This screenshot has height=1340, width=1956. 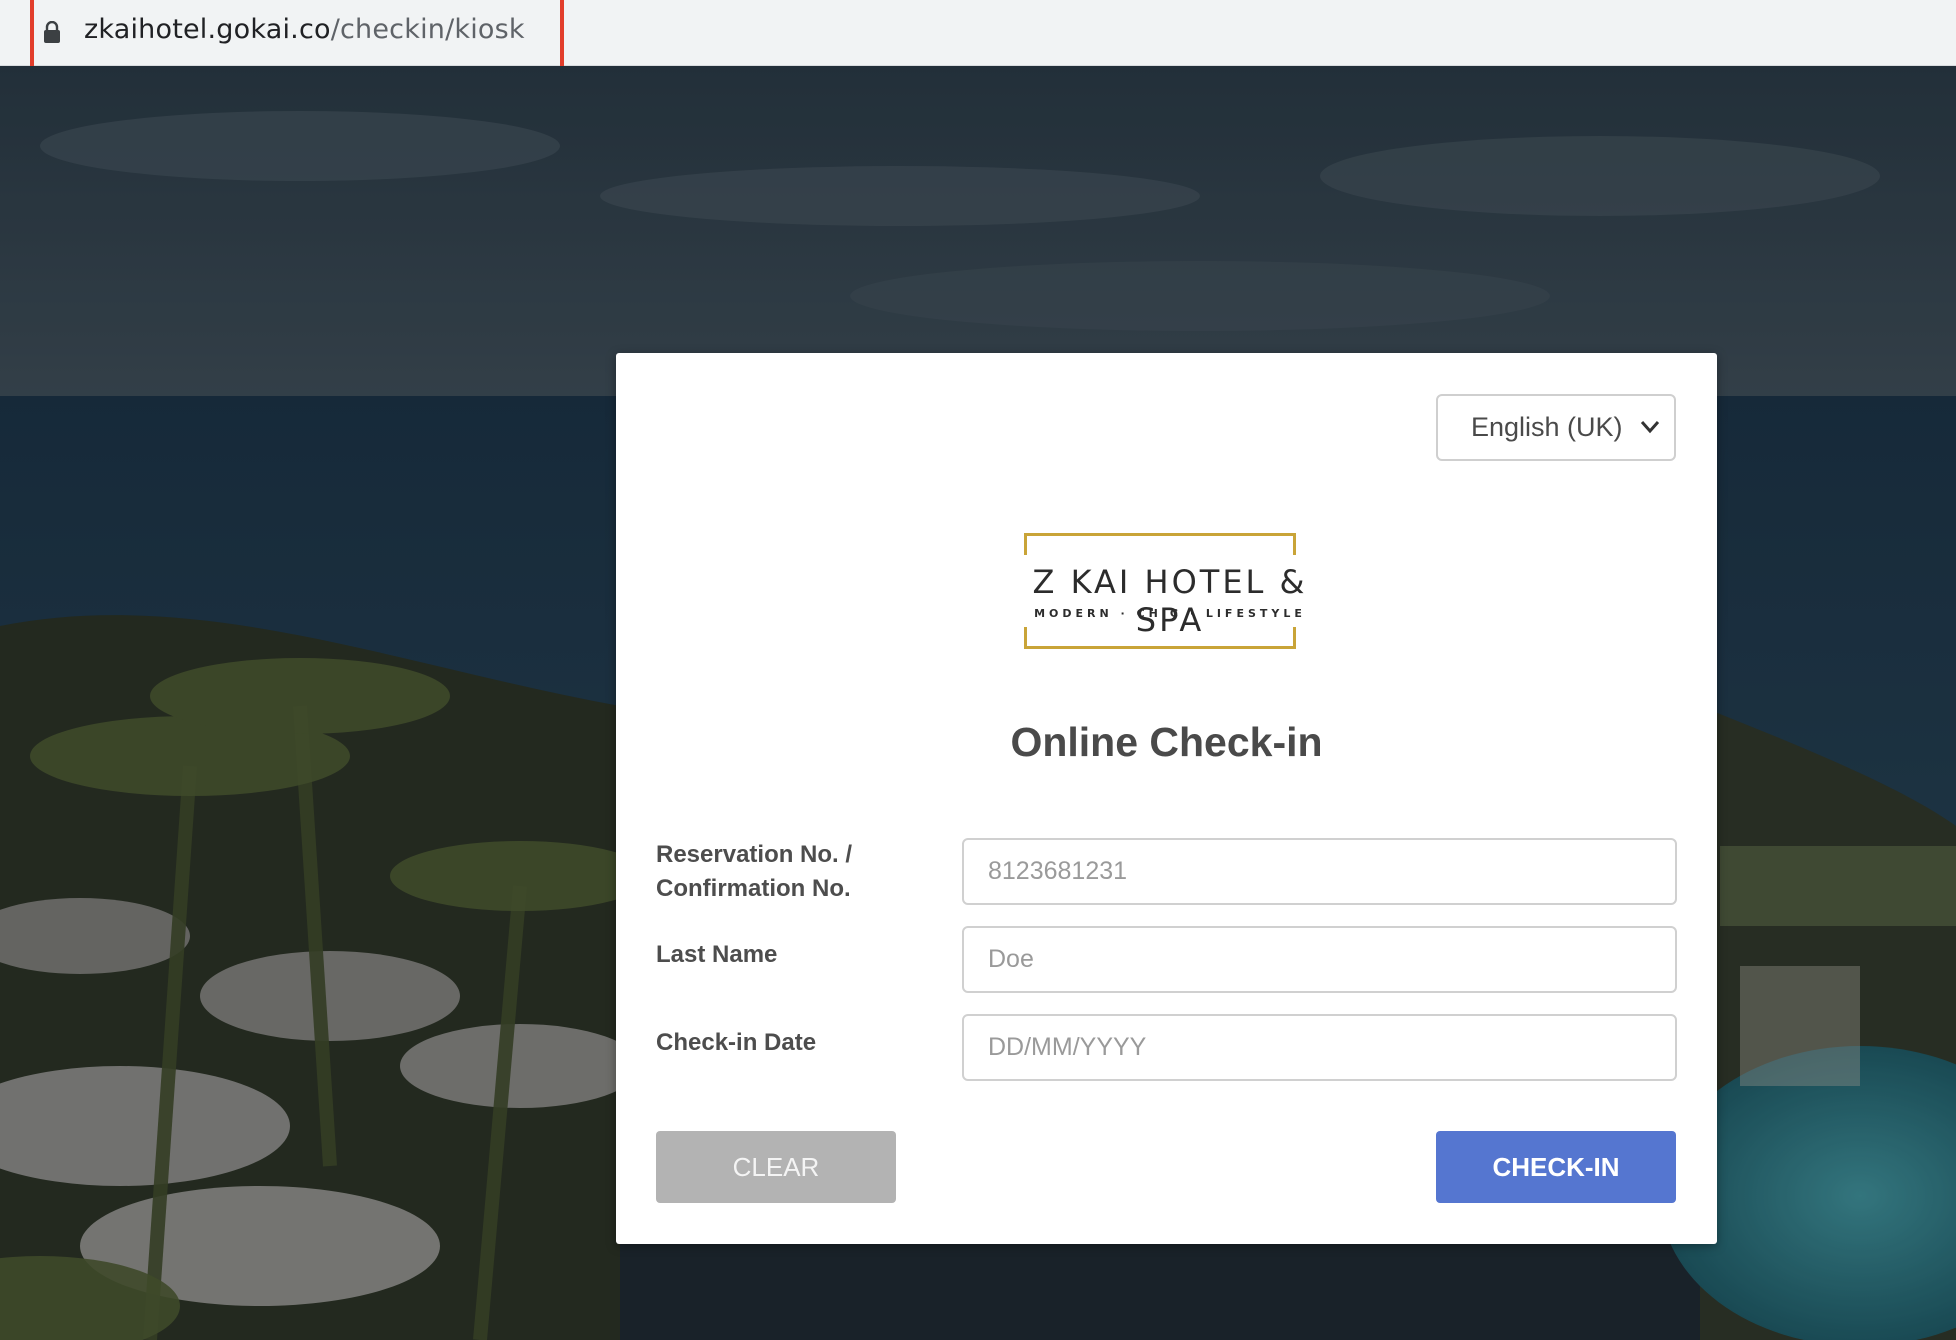 I want to click on checkin-button: CHECK-IN, so click(x=1556, y=1167).